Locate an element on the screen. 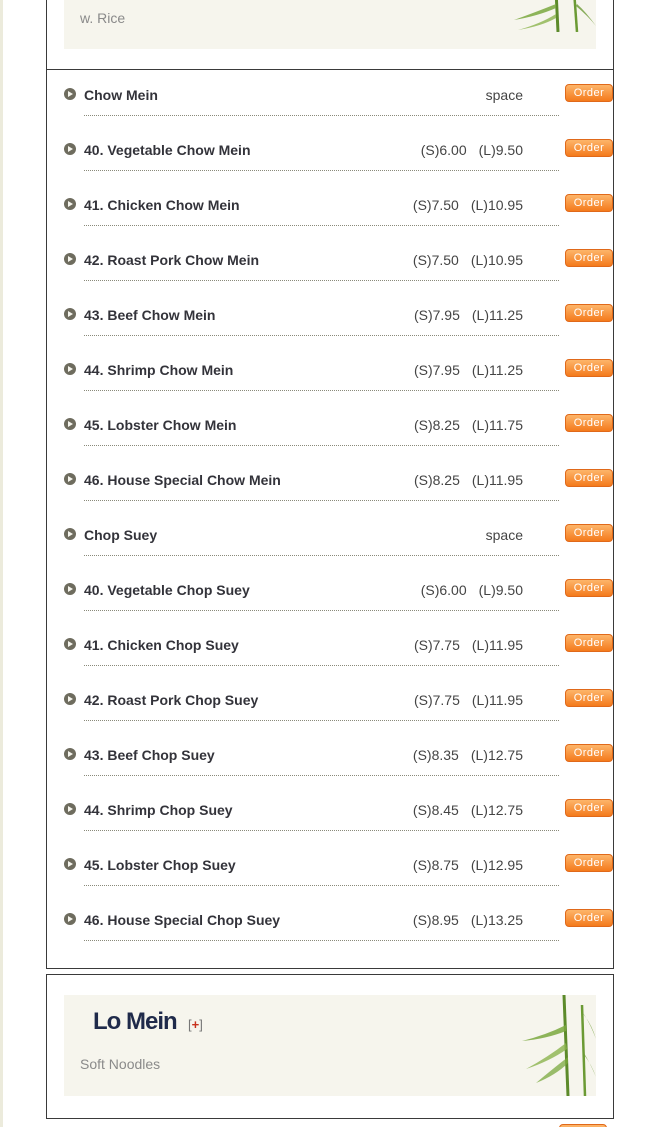 This screenshot has height=1127, width=646. item-name: 45. Lobster Chop Suey is located at coordinates (160, 865).